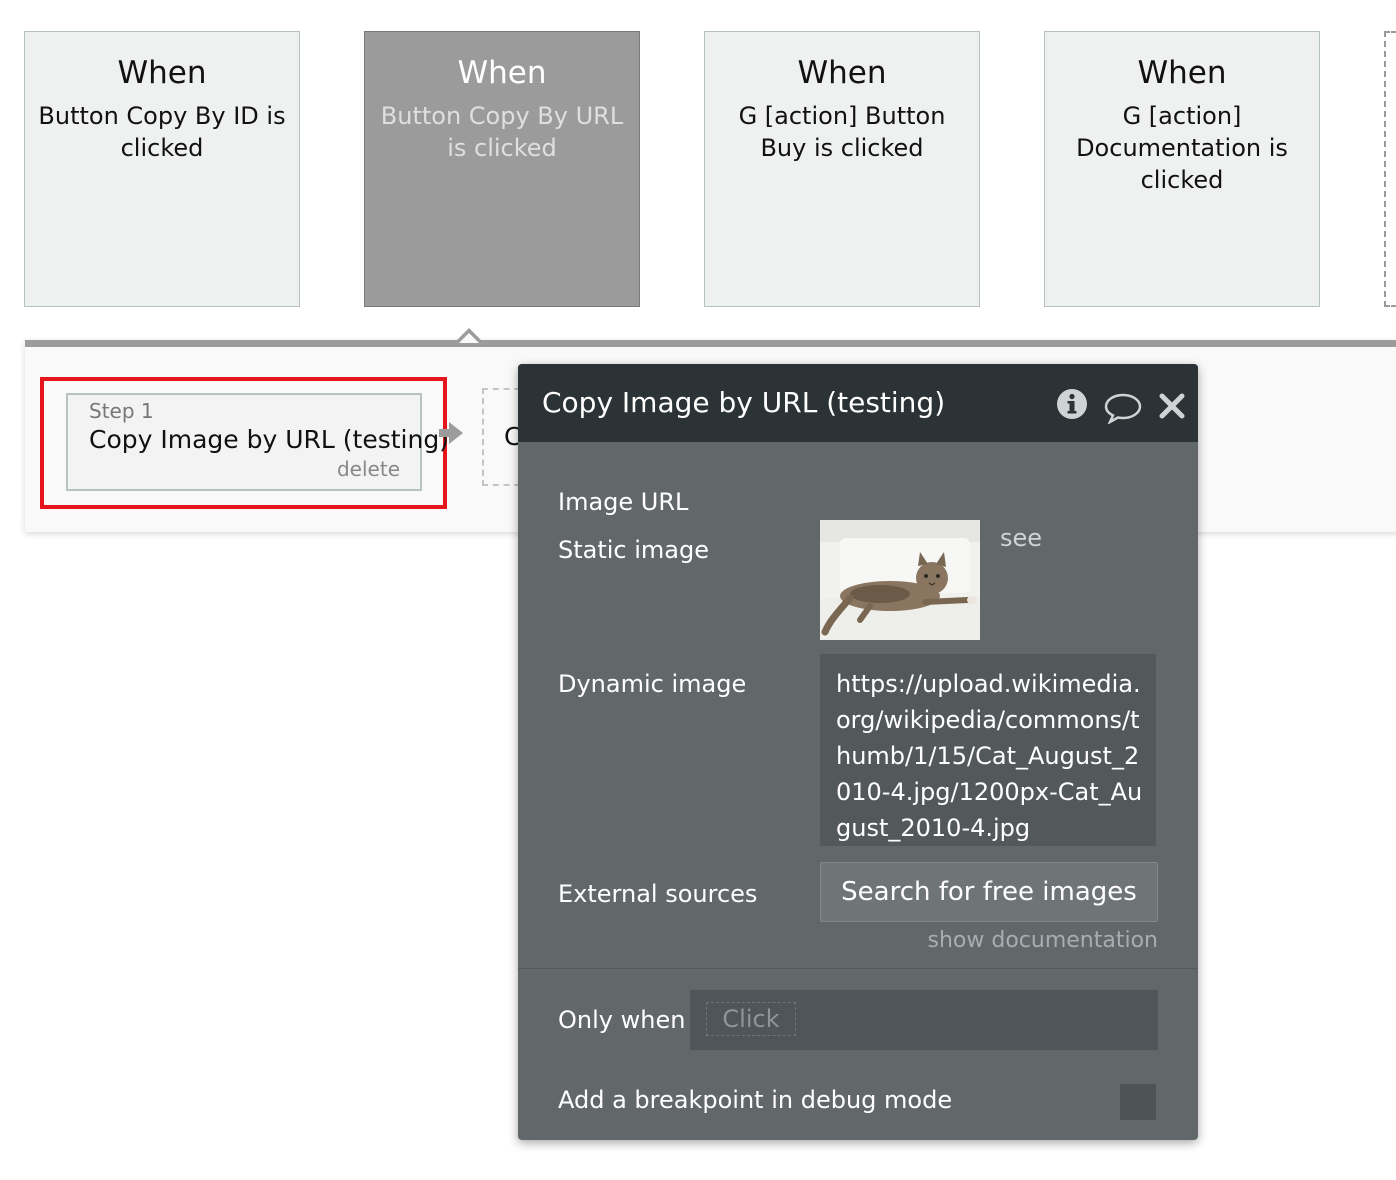 The width and height of the screenshot is (1396, 1180). Describe the element at coordinates (162, 169) in the screenshot. I see `event-card-copy-by-id: When Button Copy By ID is clicked` at that location.